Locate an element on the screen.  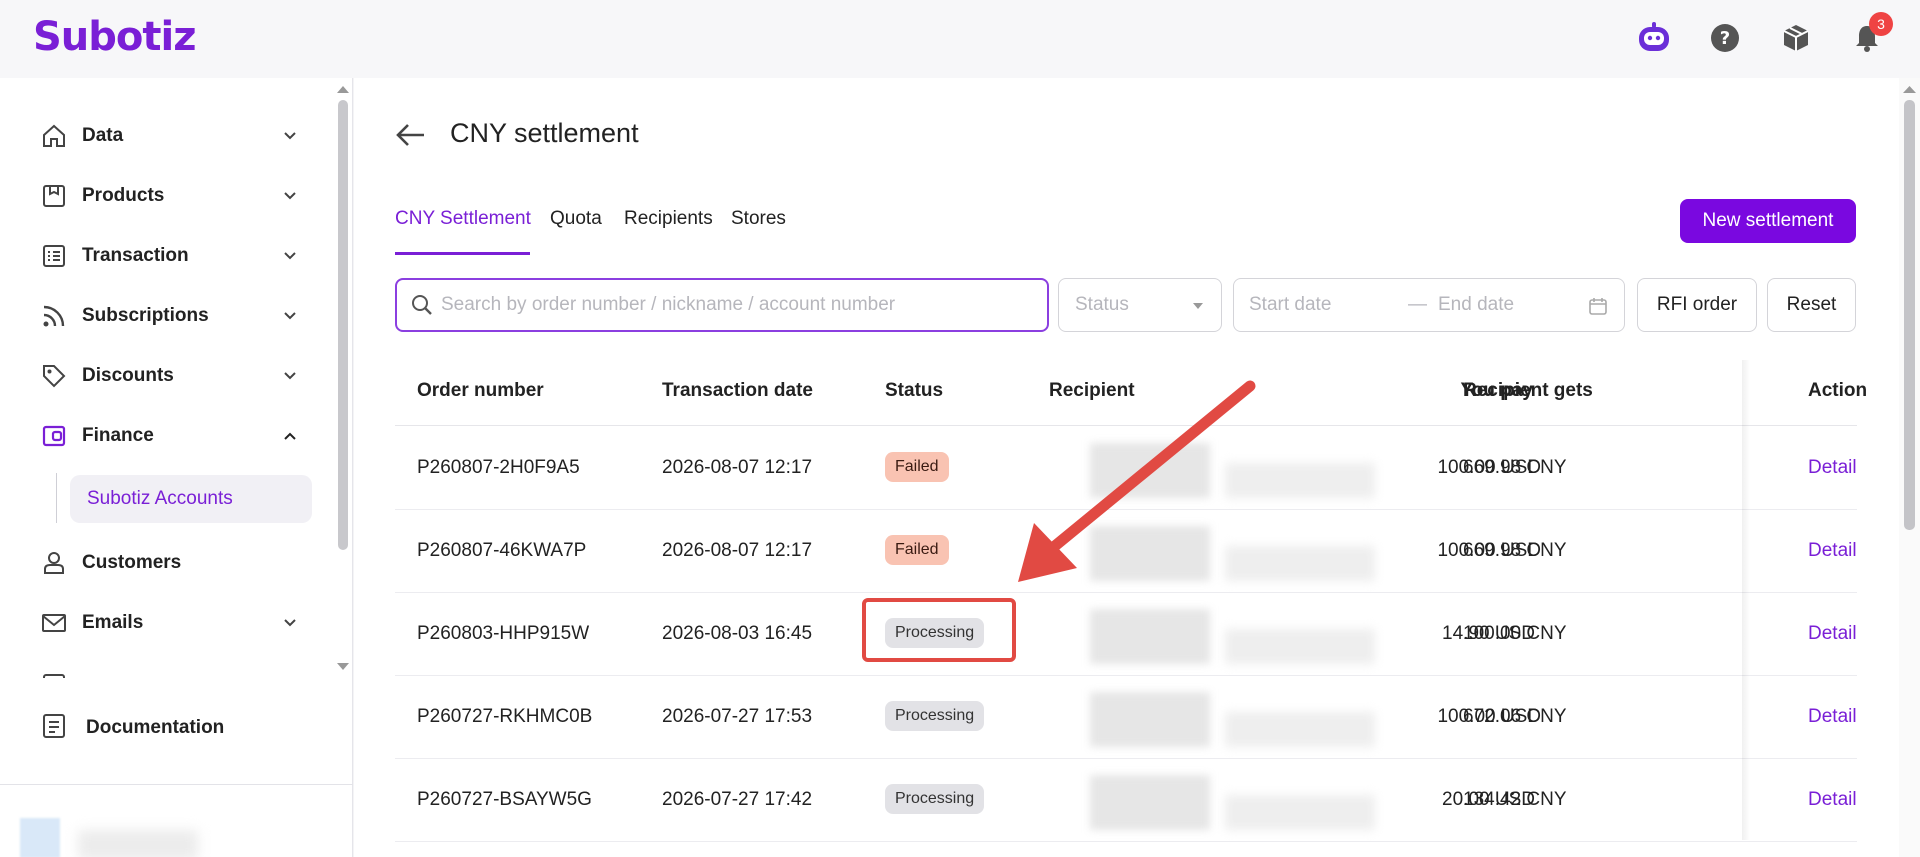
sidebar-subitem-subotiz-accounts: Subotiz Accounts is located at coordinates (191, 499).